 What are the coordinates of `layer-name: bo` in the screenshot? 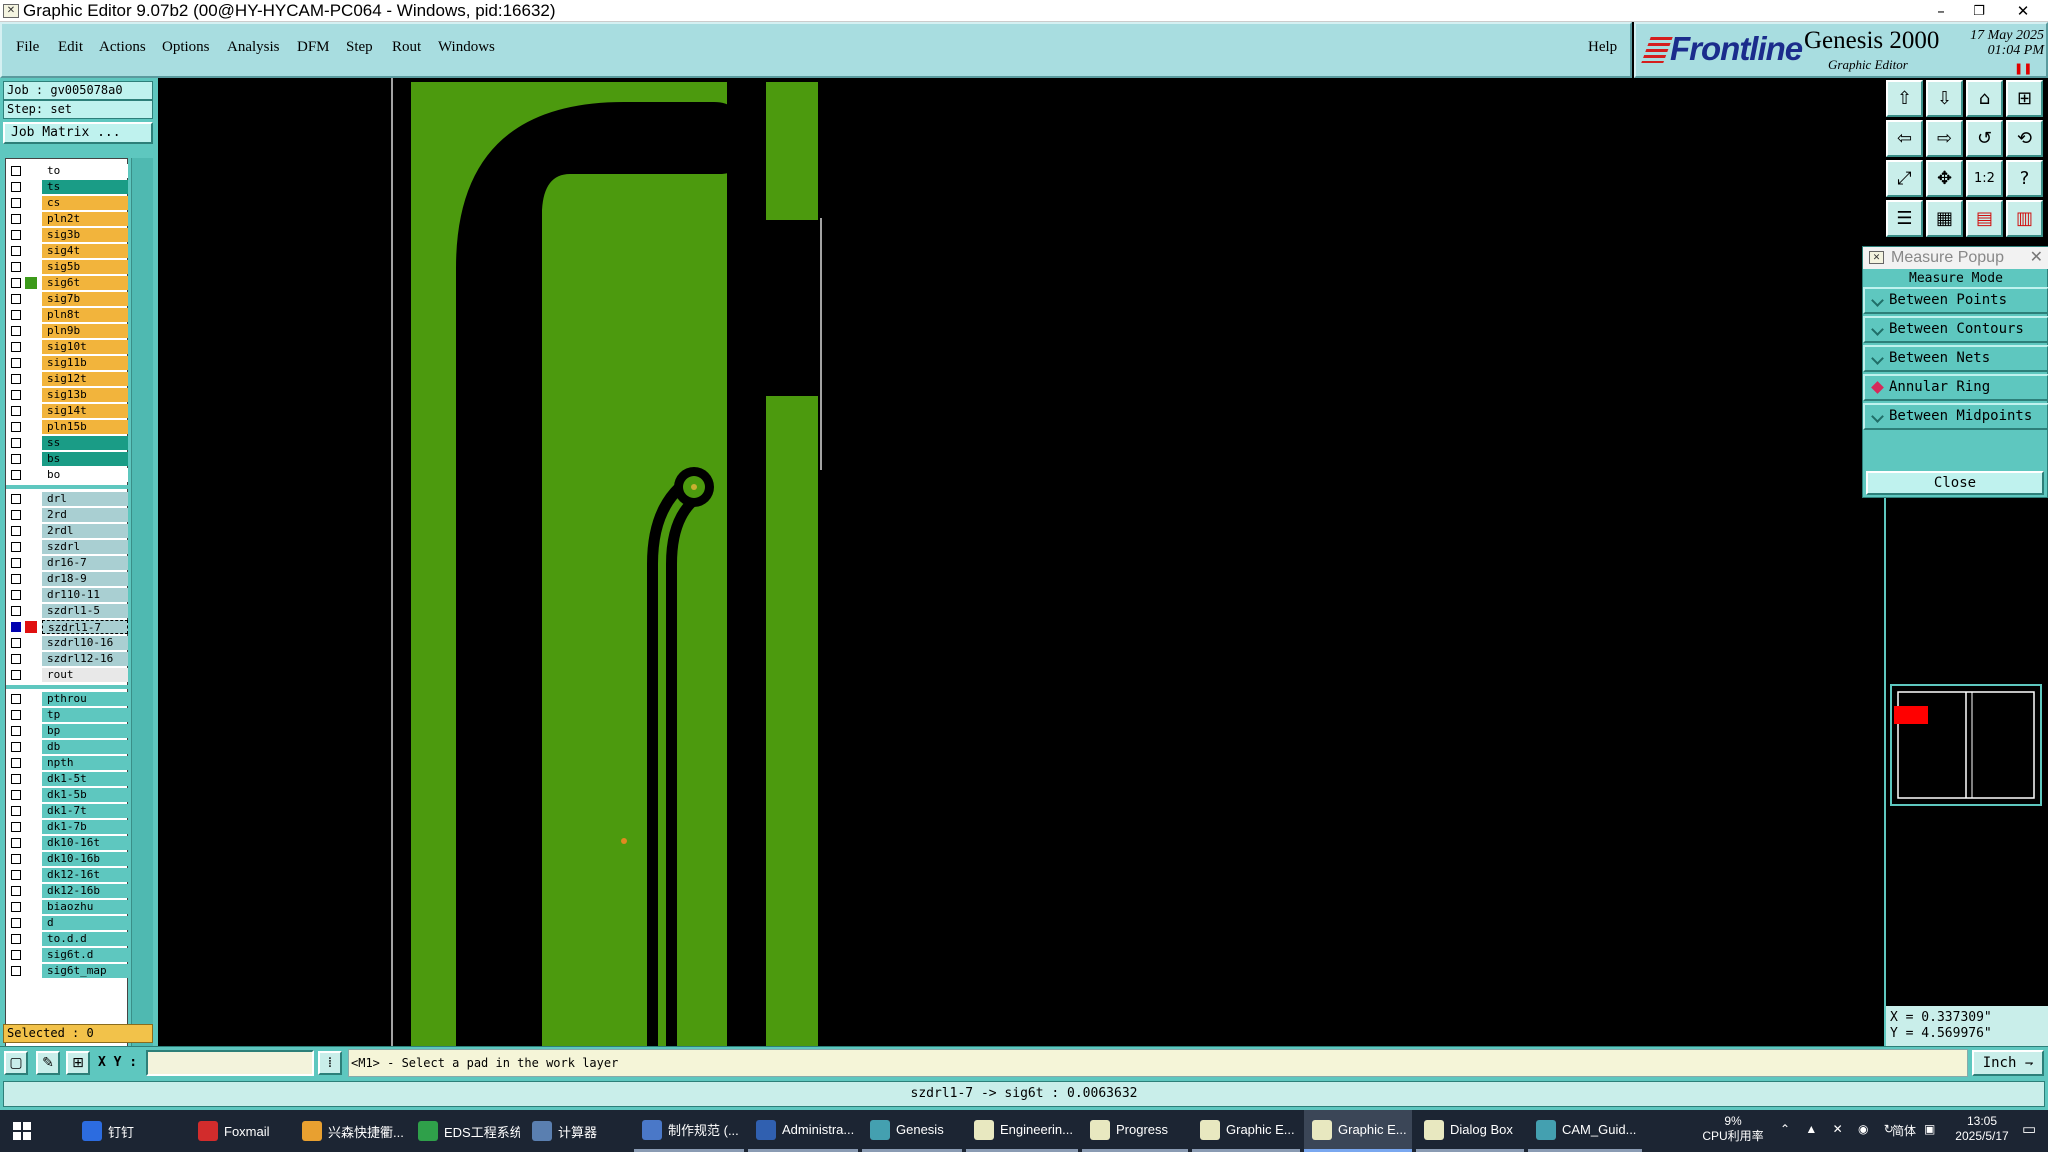 It's located at (85, 475).